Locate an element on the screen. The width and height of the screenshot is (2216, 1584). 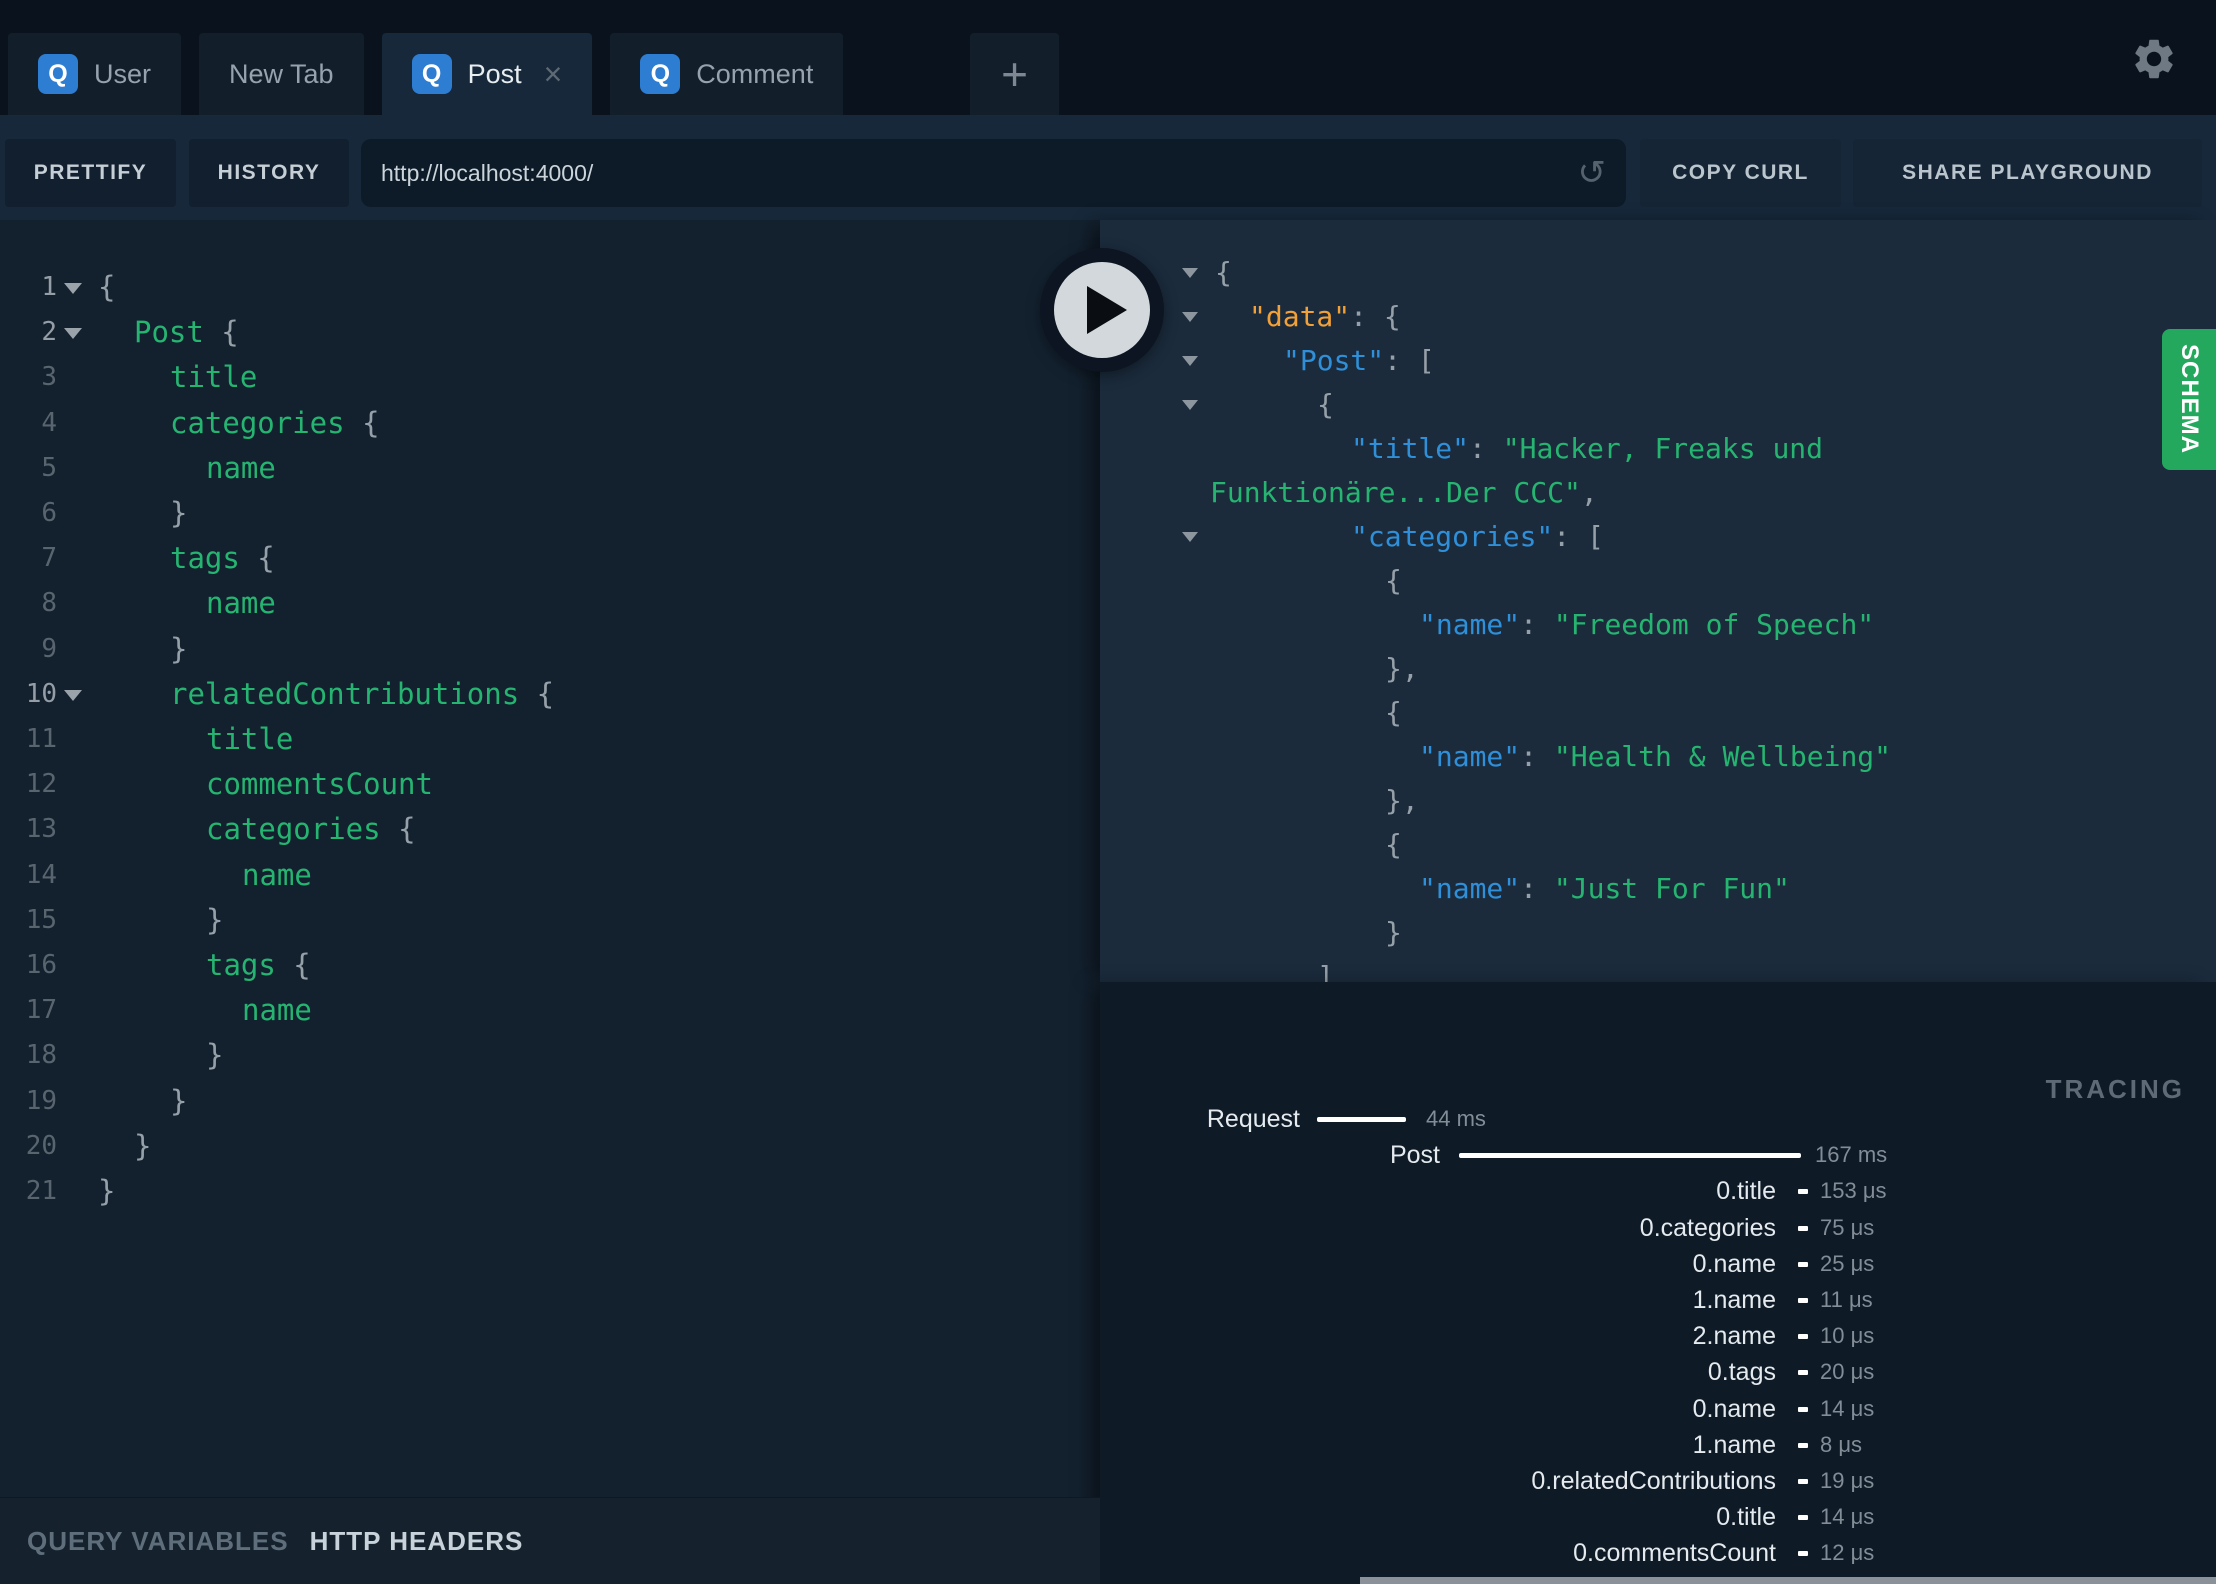
query-code: tags { is located at coordinates (258, 965).